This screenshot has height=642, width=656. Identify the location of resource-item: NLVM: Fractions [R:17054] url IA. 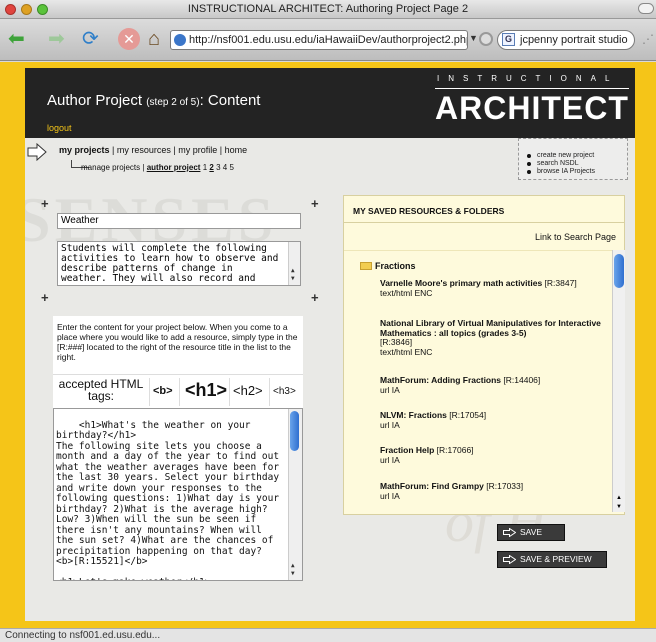
(493, 420).